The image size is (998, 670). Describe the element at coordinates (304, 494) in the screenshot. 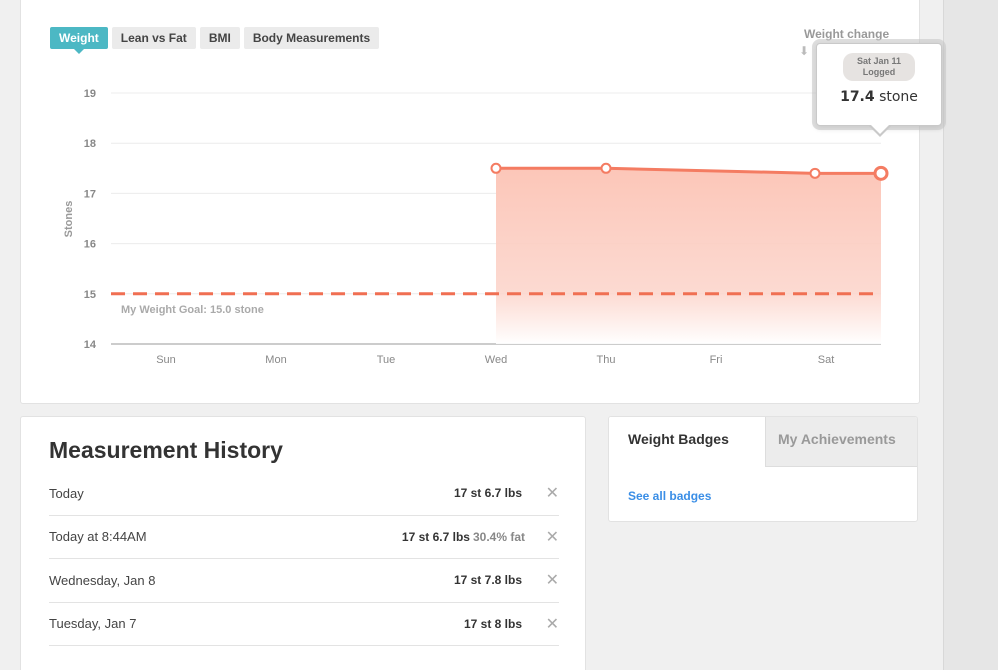

I see `history-row: Today 17 st 6.7 lbs ✕` at that location.